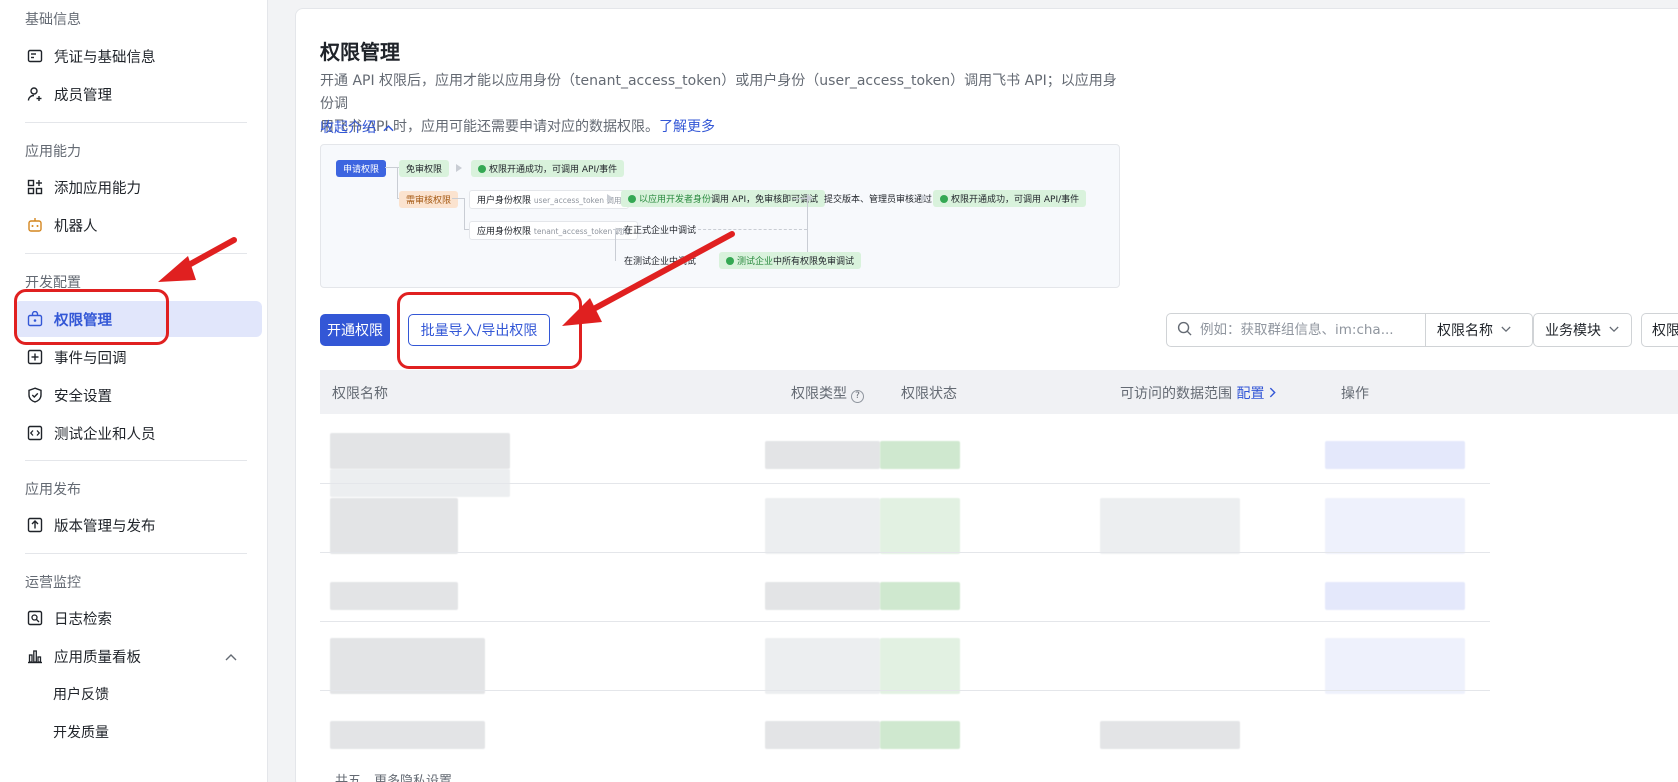 The image size is (1678, 782). What do you see at coordinates (394, 778) in the screenshot?
I see `footer-text: 共五、更多隐私设置` at bounding box center [394, 778].